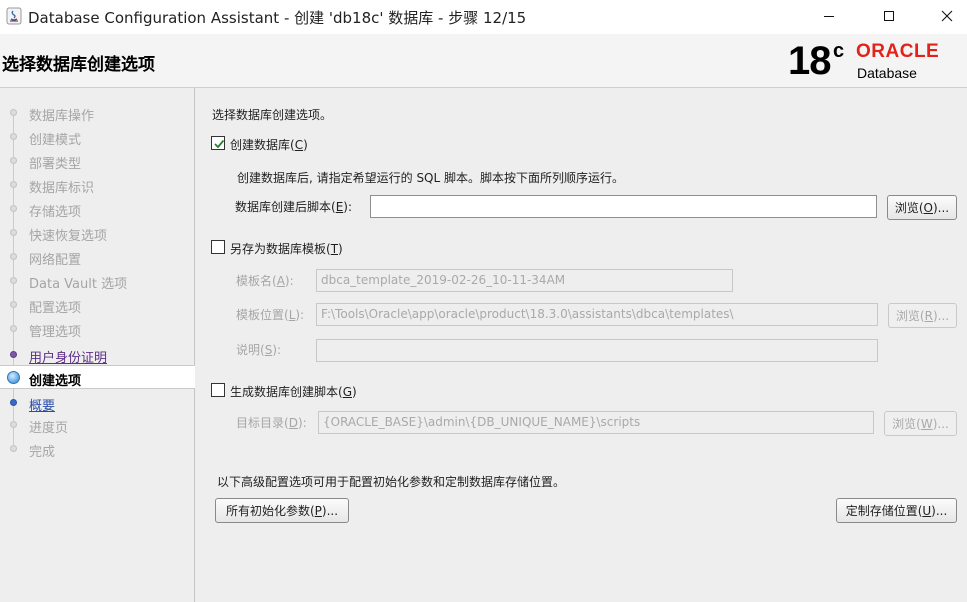 The image size is (967, 602). Describe the element at coordinates (262, 423) in the screenshot. I see `label-text: 目标目录(` at that location.